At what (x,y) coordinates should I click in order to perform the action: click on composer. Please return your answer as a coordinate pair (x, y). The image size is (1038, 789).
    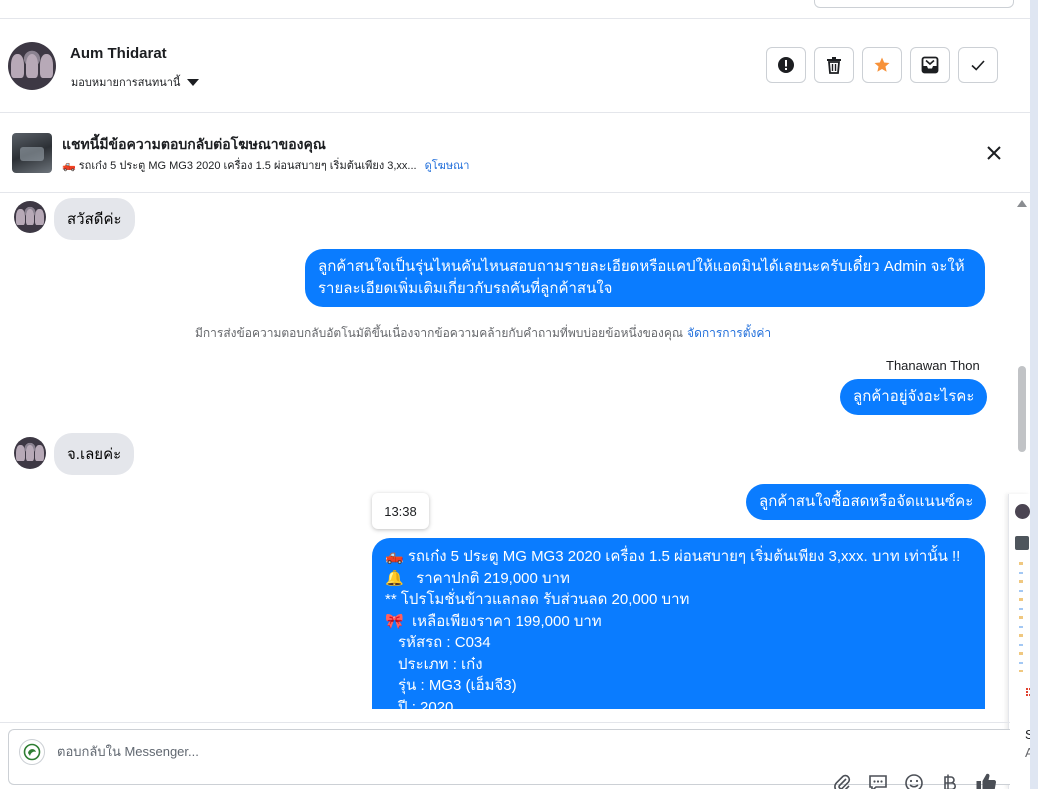
    Looking at the image, I should click on (505, 755).